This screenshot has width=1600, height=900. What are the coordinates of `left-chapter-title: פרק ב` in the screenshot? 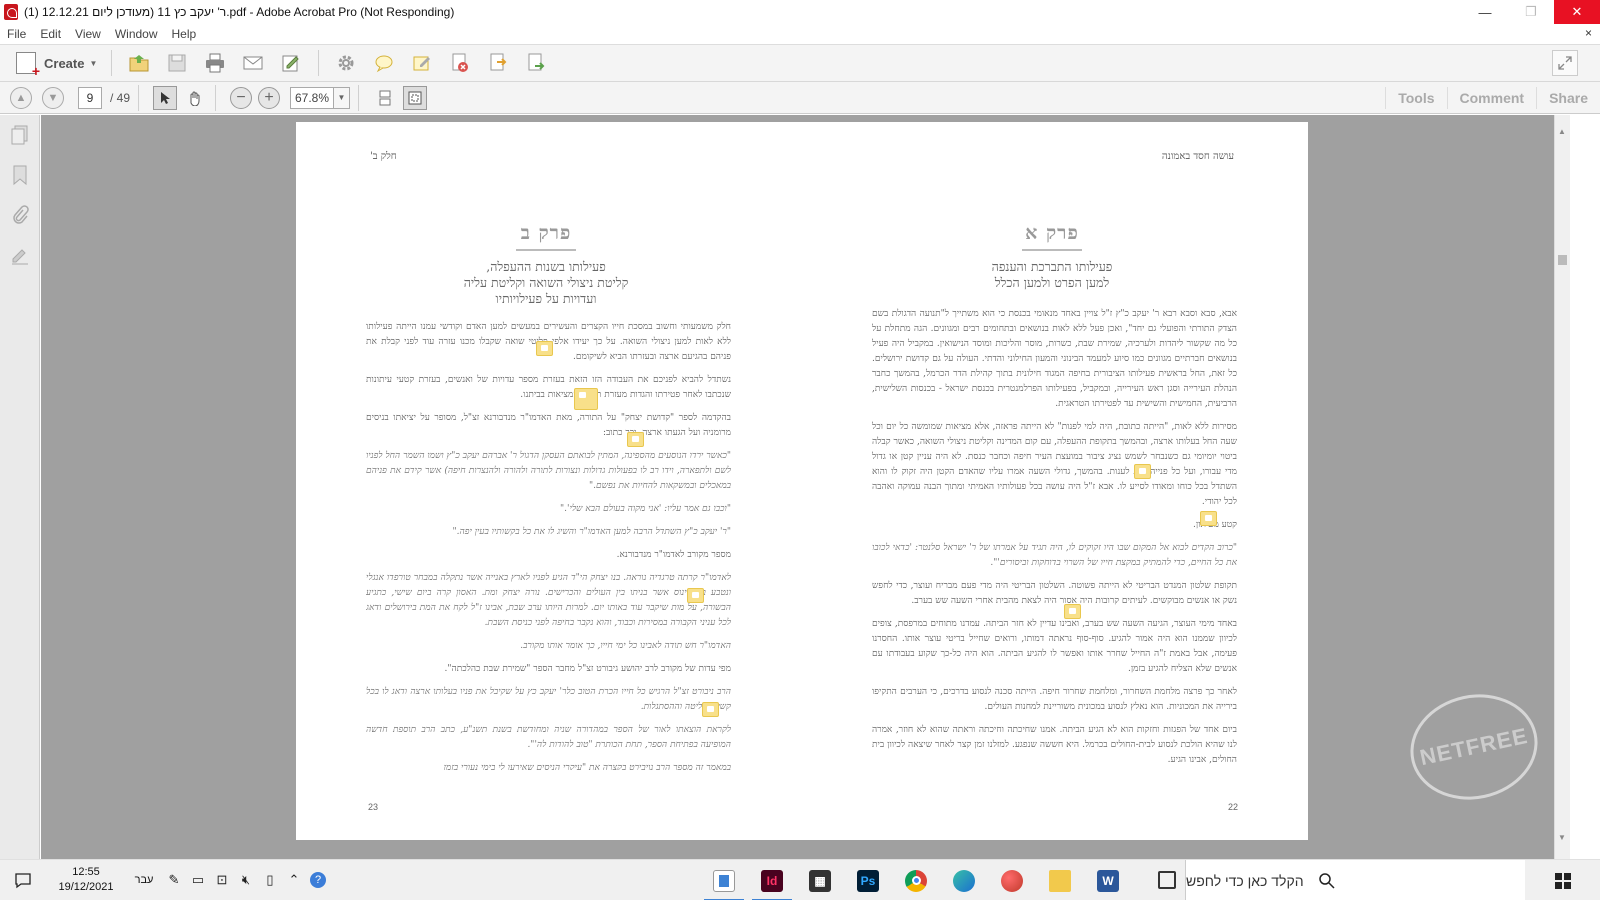 It's located at (546, 233).